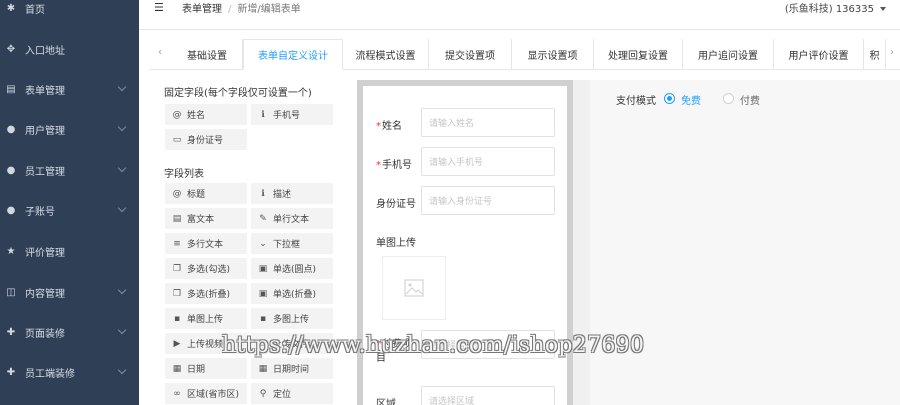 This screenshot has height=405, width=900. Describe the element at coordinates (488, 200) in the screenshot. I see `preview-input-id: 请输入身份证号` at that location.